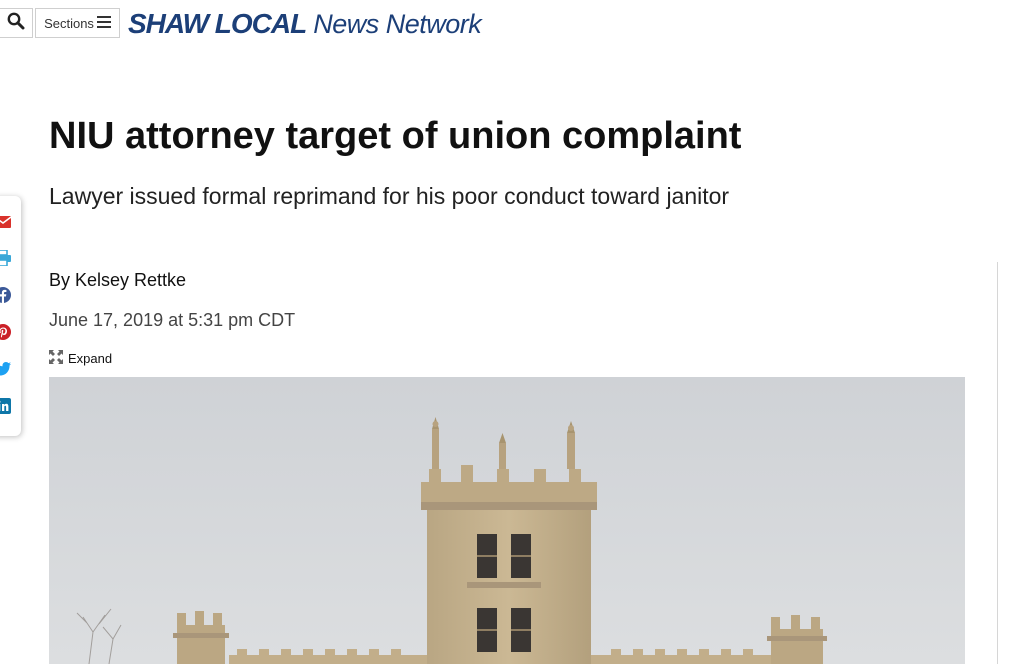 Image resolution: width=1025 pixels, height=664 pixels. What do you see at coordinates (6, 332) in the screenshot?
I see `pinterest-icon` at bounding box center [6, 332].